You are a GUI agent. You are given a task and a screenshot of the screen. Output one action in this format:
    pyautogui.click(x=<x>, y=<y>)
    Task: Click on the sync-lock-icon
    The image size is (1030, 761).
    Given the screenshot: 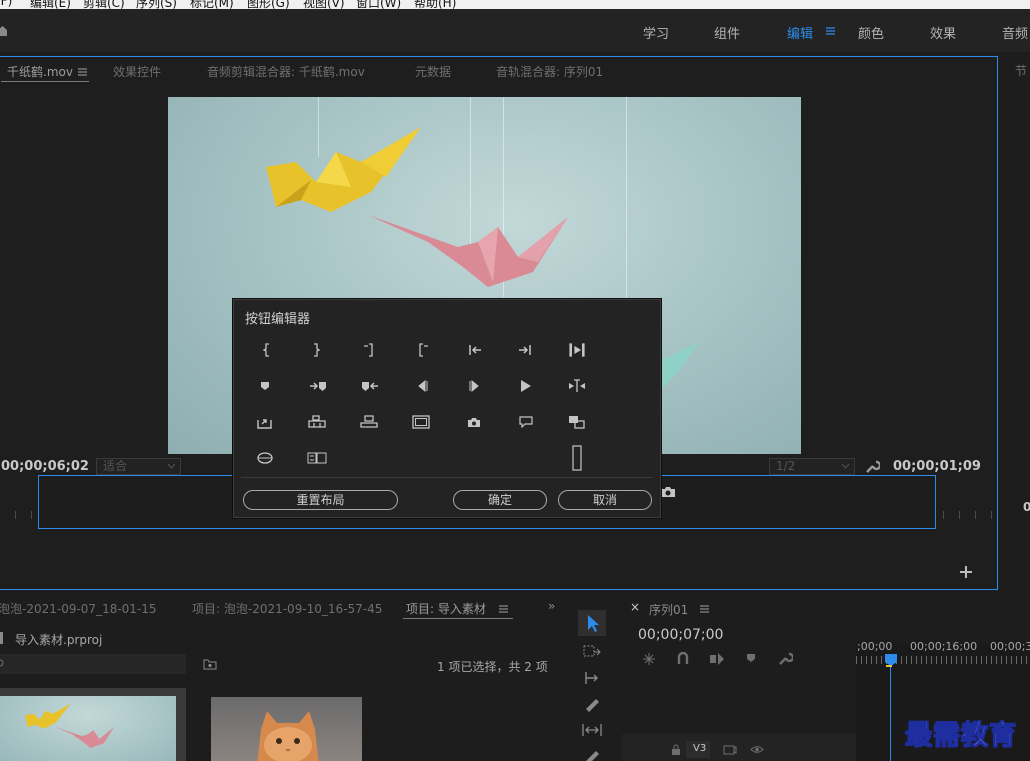 What is the action you would take?
    pyautogui.click(x=730, y=750)
    